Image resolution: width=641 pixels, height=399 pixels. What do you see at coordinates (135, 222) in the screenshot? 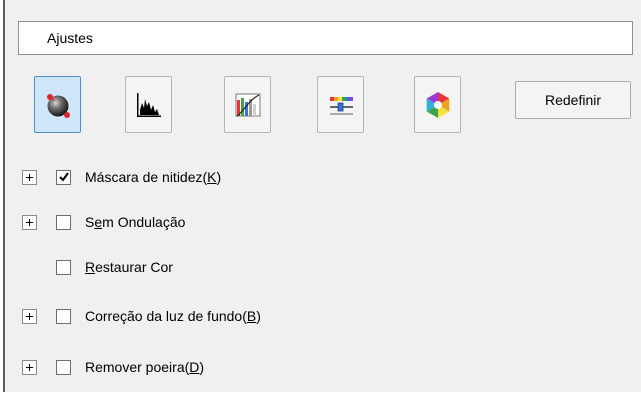
I see `descreening-label: Sem Ondulação` at bounding box center [135, 222].